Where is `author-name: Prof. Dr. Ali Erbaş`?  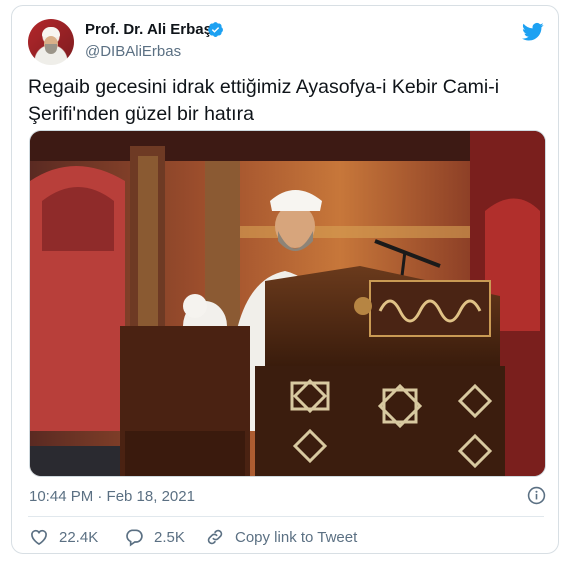
author-name: Prof. Dr. Ali Erbaş is located at coordinates (148, 29).